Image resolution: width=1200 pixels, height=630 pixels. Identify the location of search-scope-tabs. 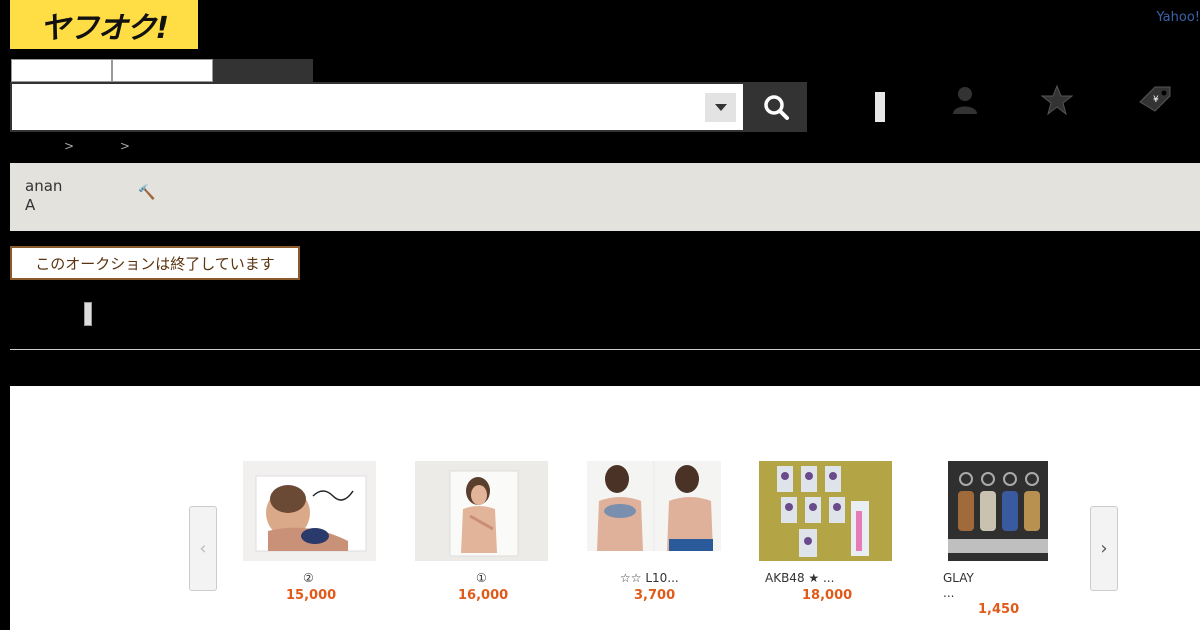
(162, 70).